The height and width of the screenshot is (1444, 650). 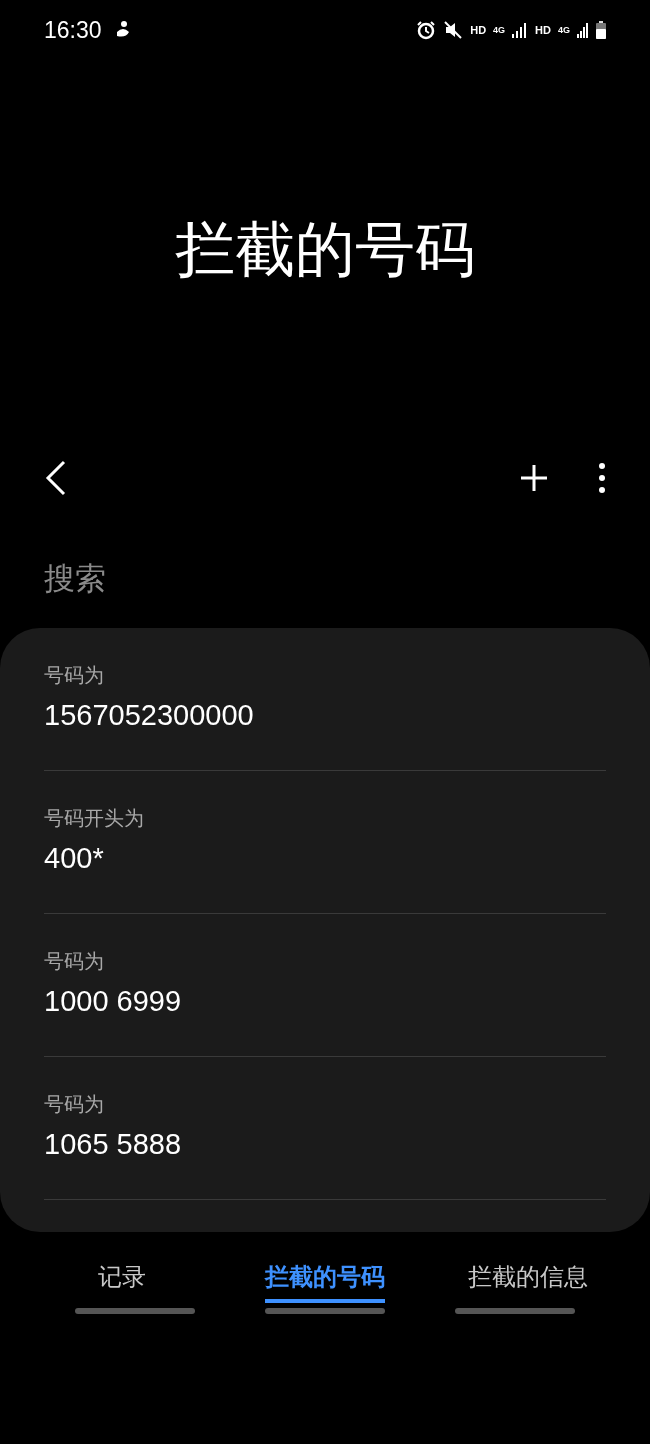 I want to click on search-field: 搜索, so click(x=244, y=579).